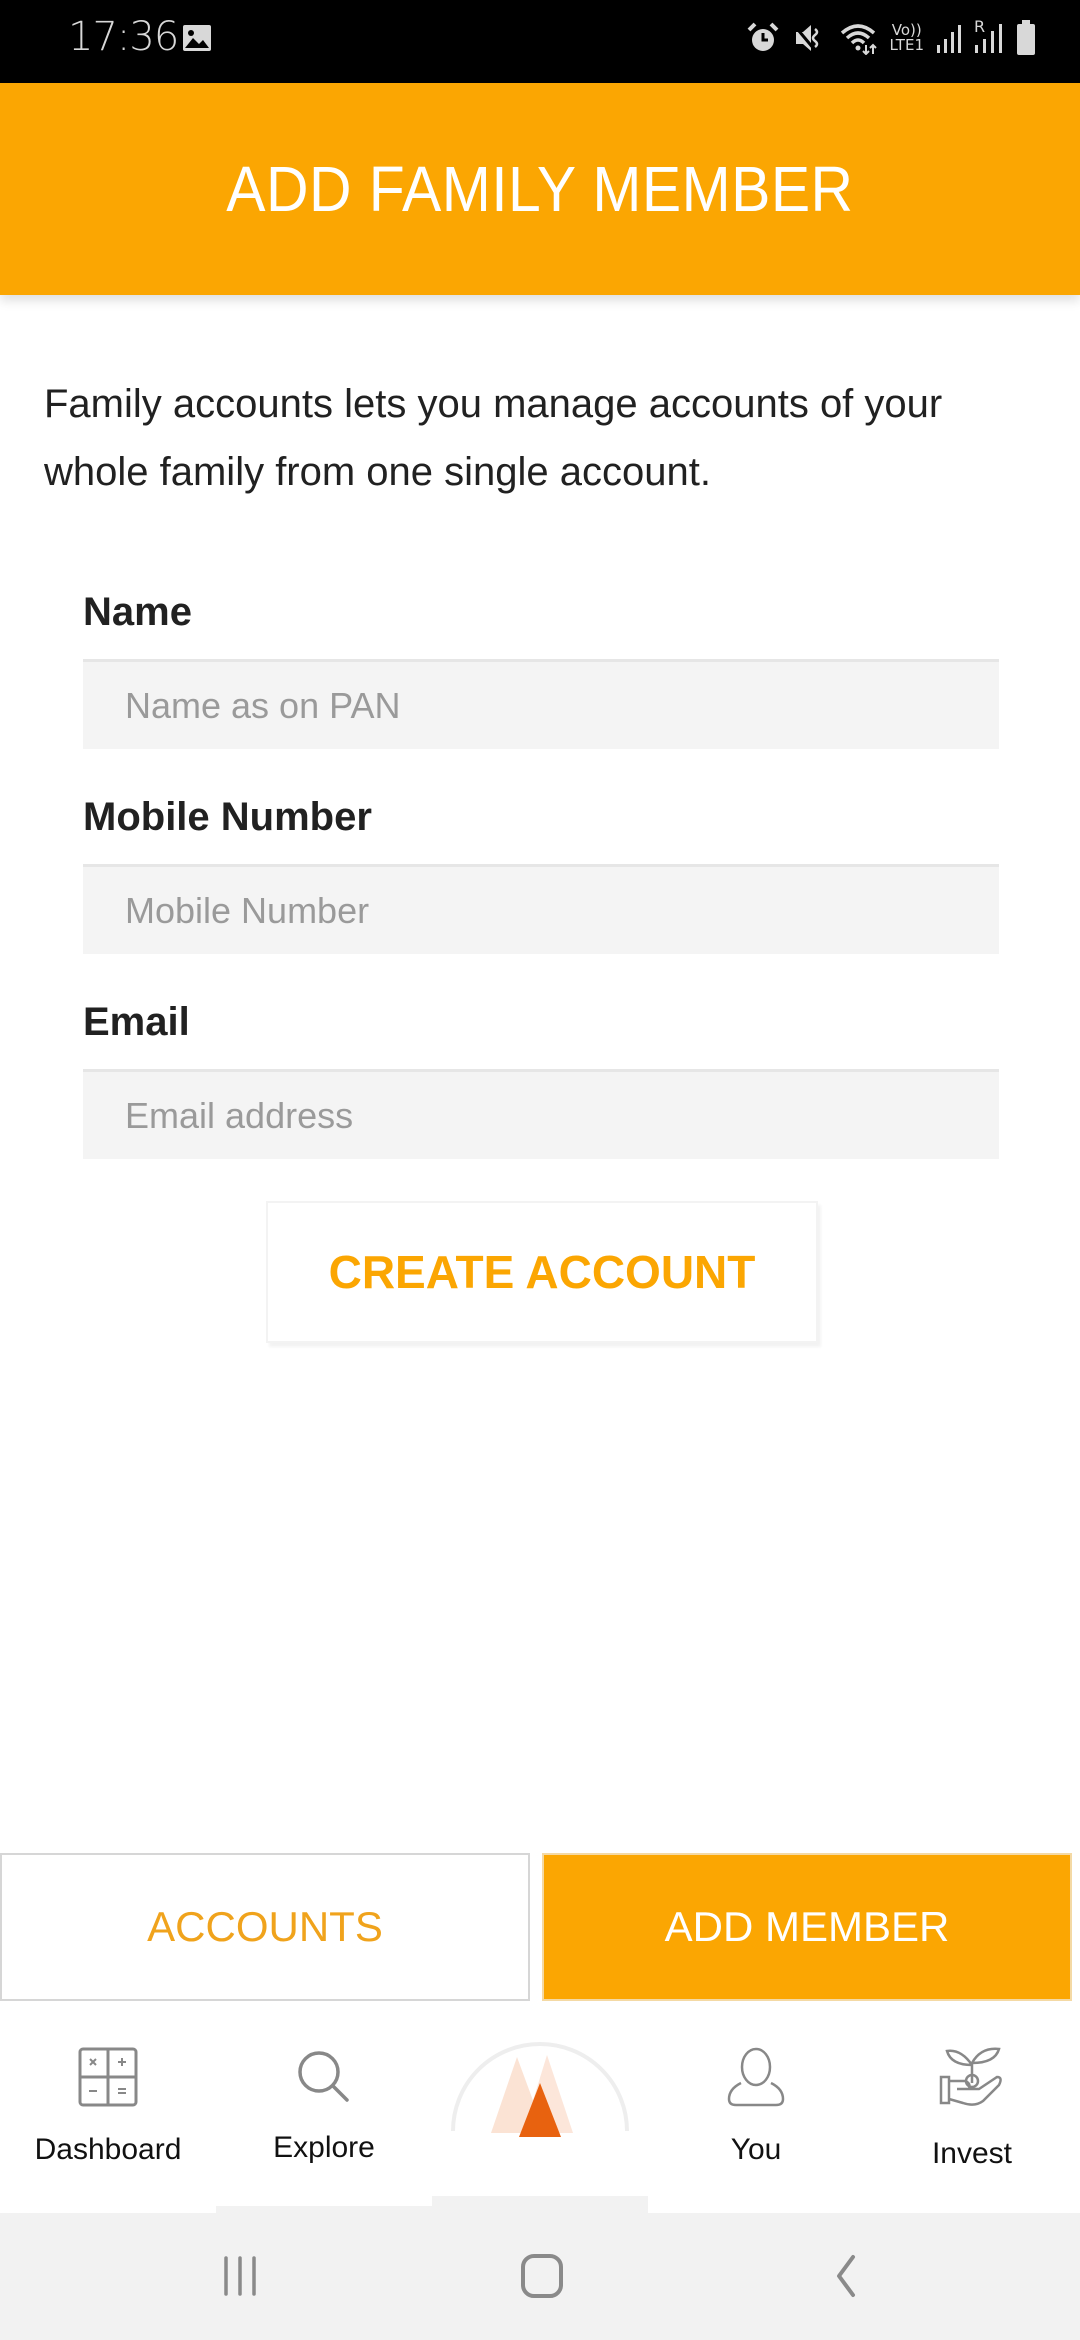  Describe the element at coordinates (756, 2149) in the screenshot. I see `nav-label-you: You` at that location.